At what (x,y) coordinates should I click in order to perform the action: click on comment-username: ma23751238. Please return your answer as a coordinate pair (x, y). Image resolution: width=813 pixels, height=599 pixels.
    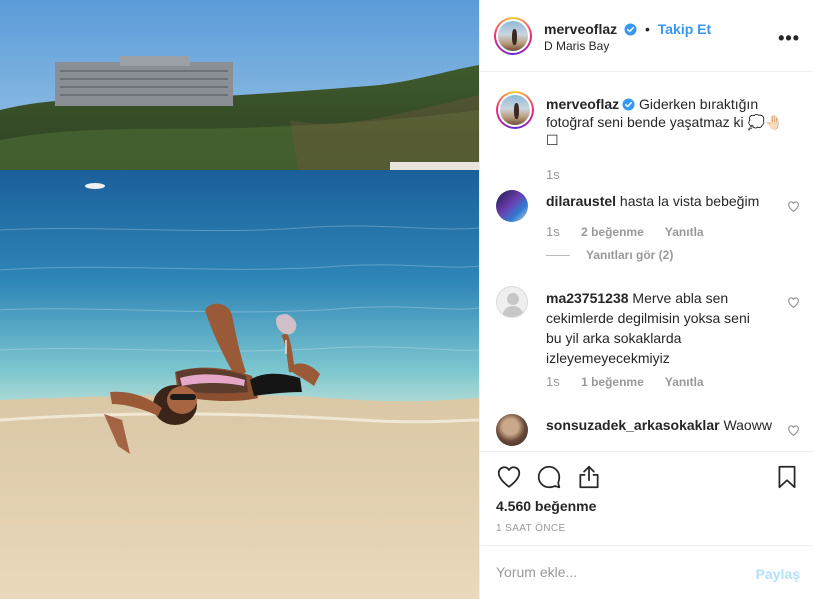
    Looking at the image, I should click on (587, 298).